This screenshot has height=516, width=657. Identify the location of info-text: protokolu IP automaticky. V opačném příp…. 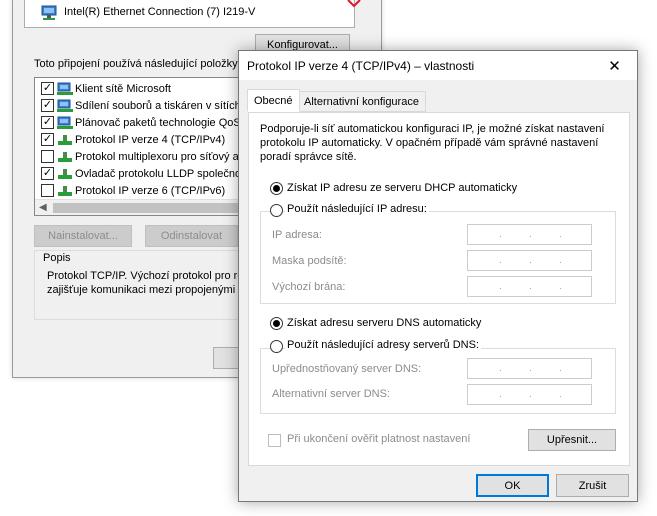
(429, 143).